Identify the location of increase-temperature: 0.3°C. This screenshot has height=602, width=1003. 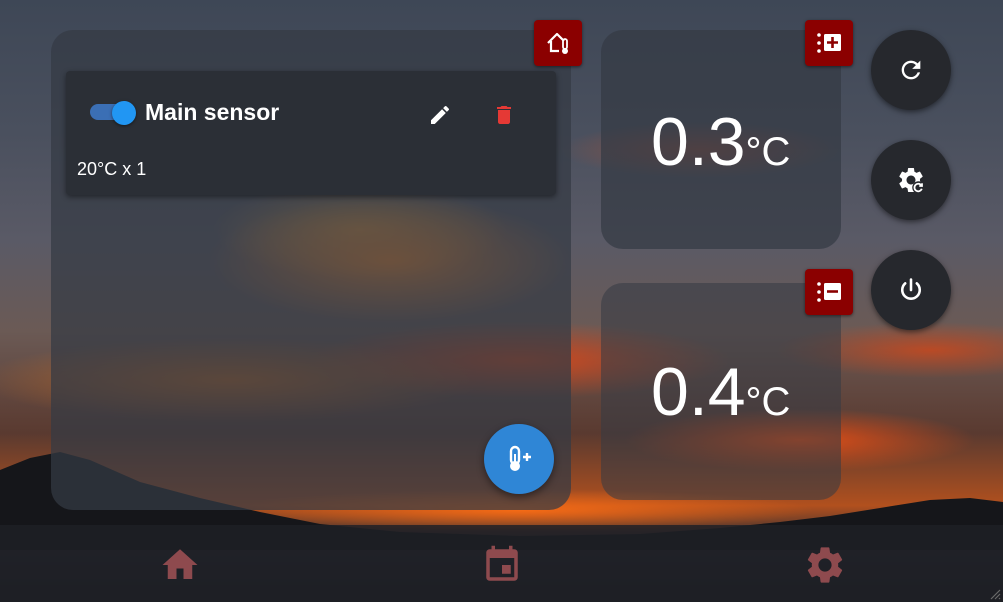
(720, 142).